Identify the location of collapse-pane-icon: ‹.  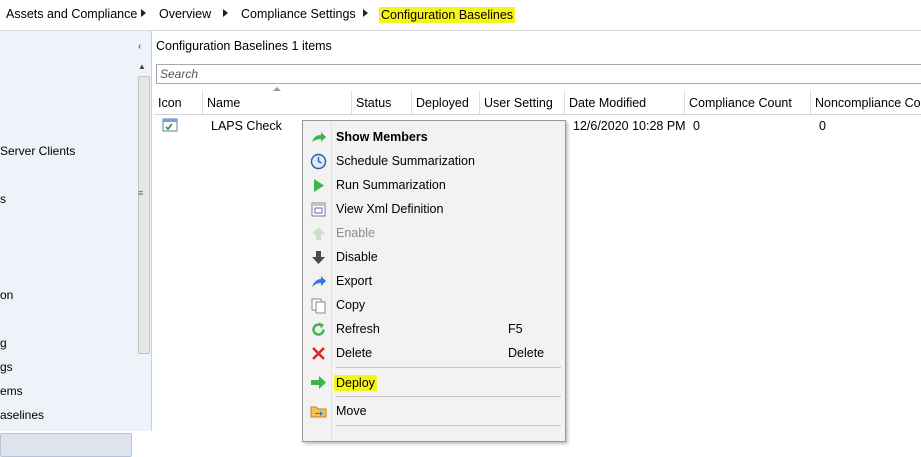
(139, 46).